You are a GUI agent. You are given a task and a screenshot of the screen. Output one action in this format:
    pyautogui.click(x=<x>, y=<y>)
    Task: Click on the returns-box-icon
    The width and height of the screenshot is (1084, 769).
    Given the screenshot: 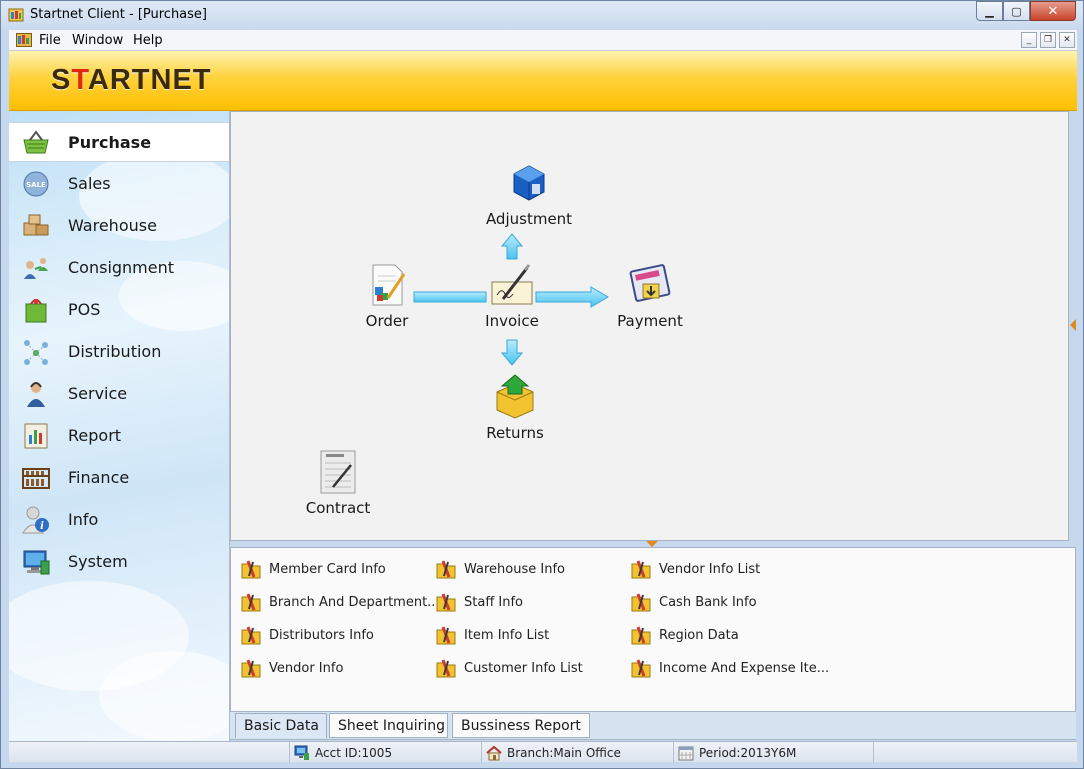 What is the action you would take?
    pyautogui.click(x=515, y=396)
    